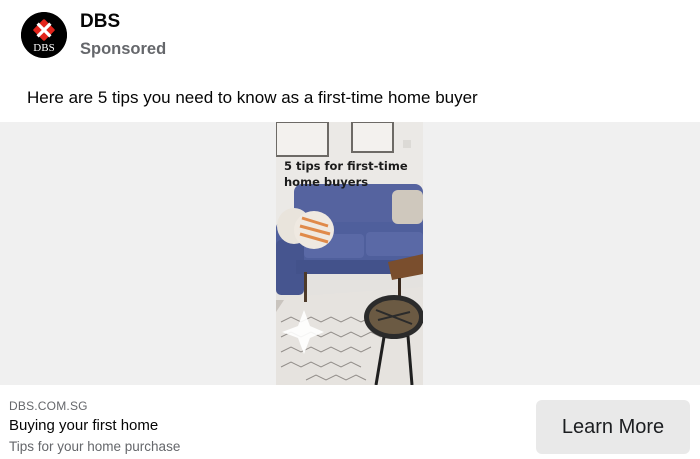 Image resolution: width=700 pixels, height=459 pixels. Describe the element at coordinates (123, 49) in the screenshot. I see `sponsored-label: Sponsored` at that location.